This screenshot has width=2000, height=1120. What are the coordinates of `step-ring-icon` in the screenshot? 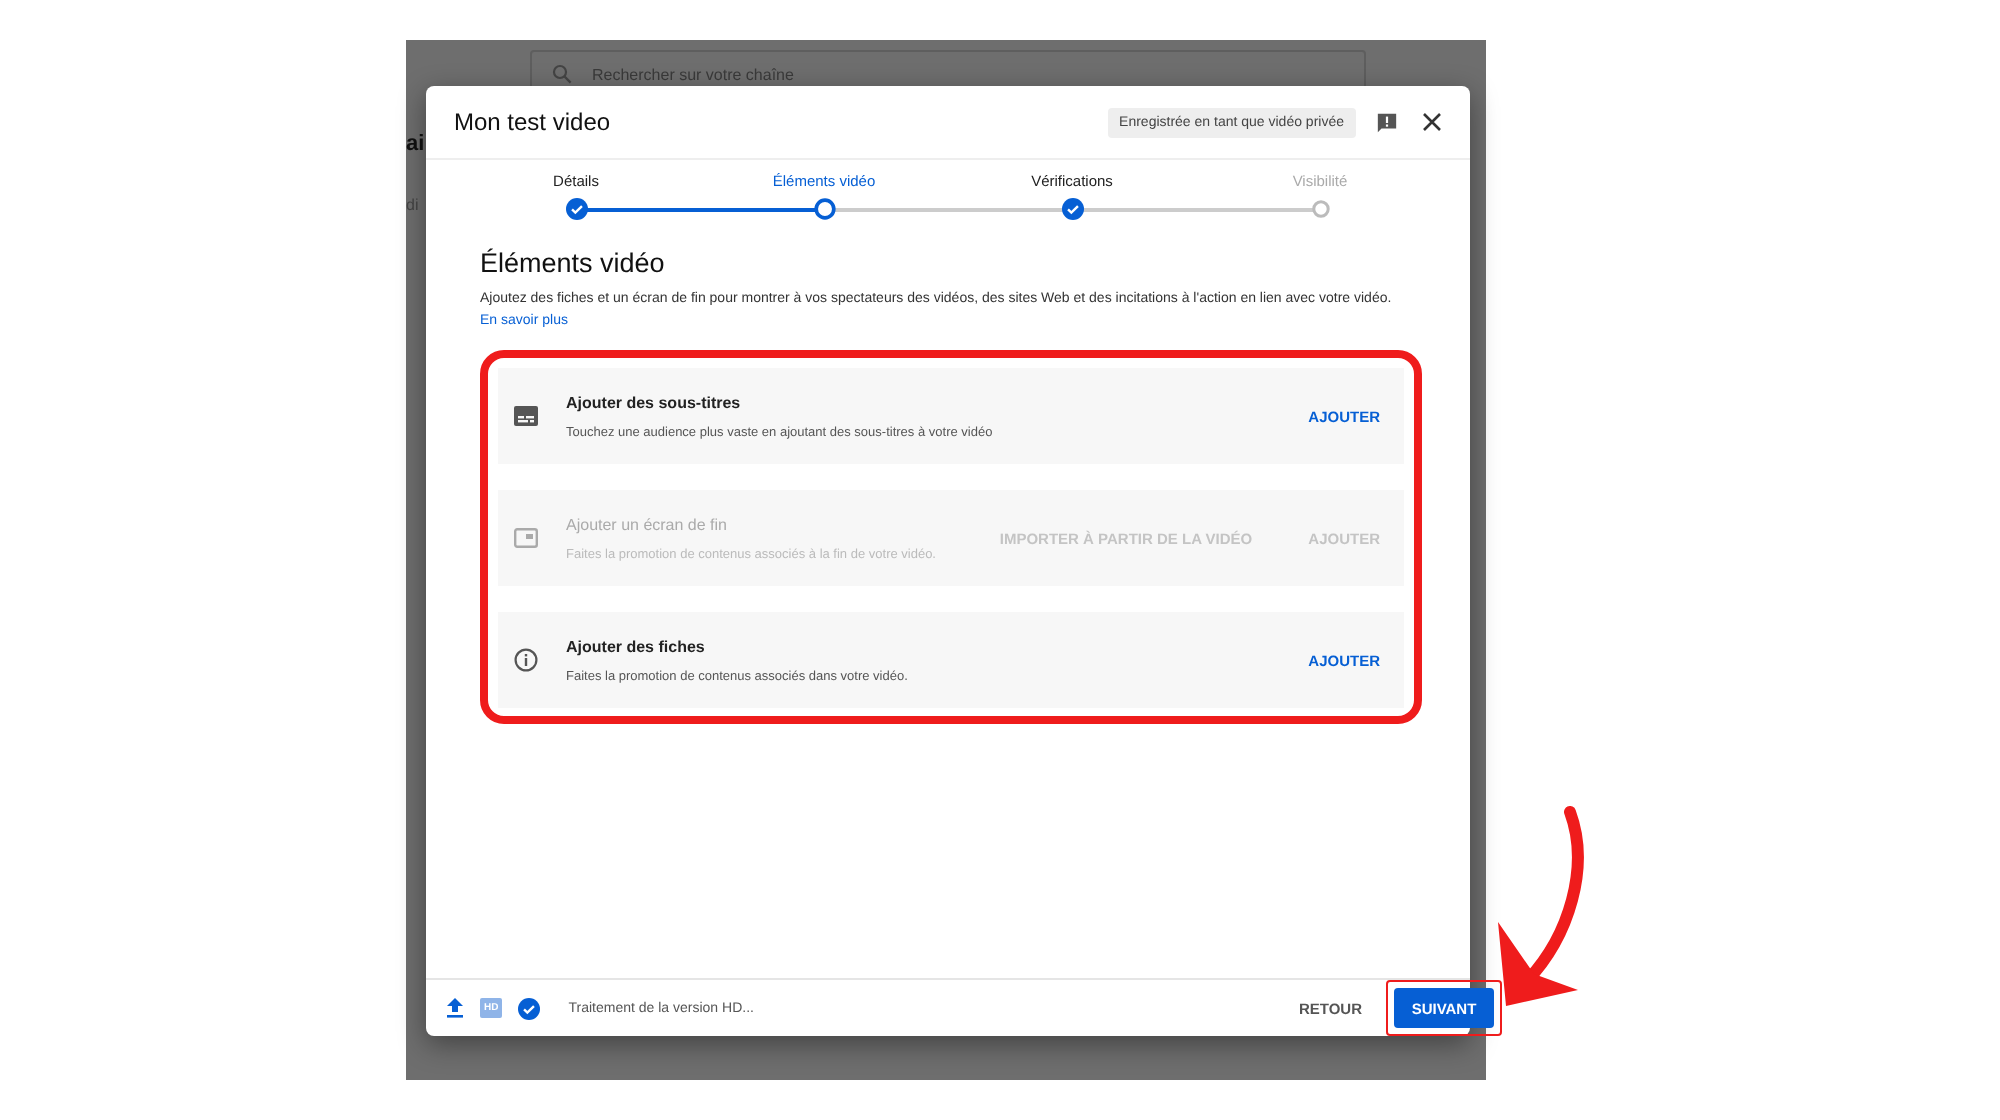 It's located at (1320, 209).